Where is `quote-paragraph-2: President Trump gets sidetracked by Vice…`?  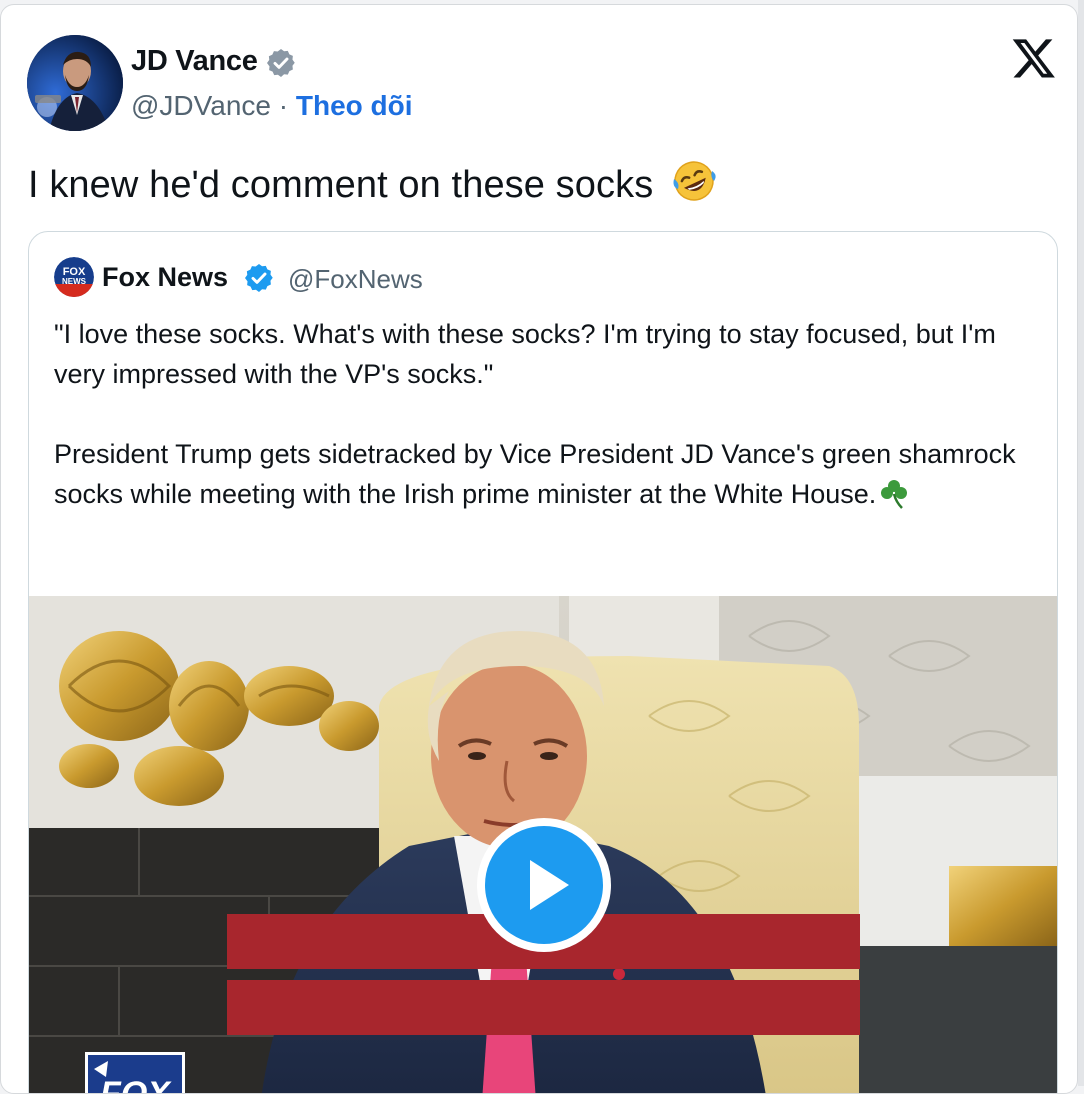
quote-paragraph-2: President Trump gets sidetracked by Vice… is located at coordinates (549, 474).